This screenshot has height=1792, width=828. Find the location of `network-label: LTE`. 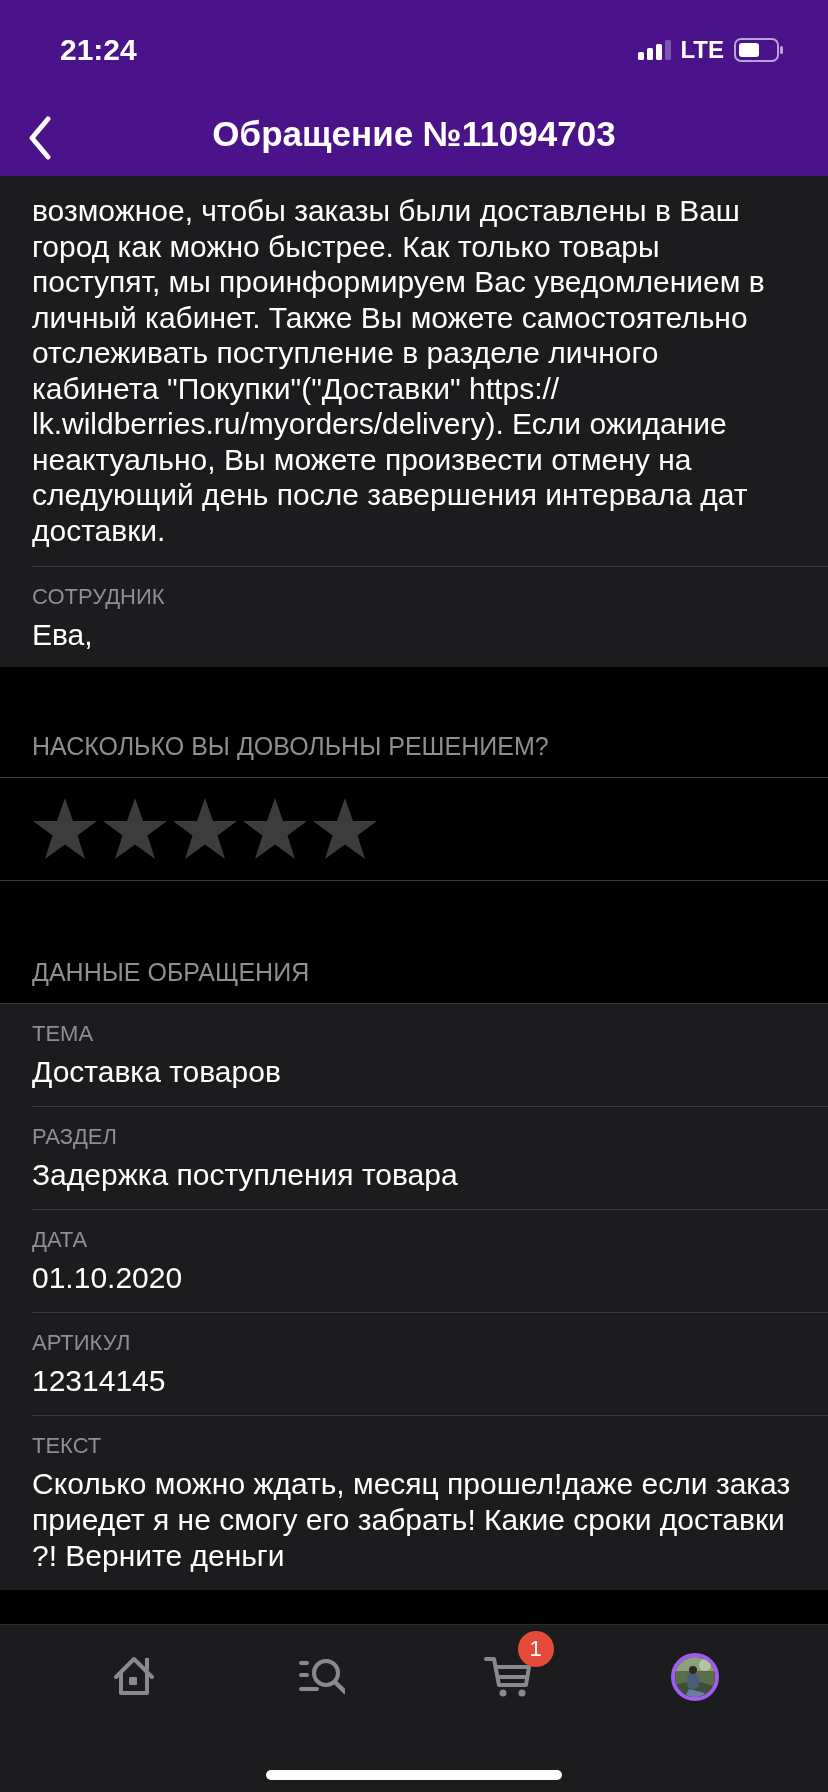

network-label: LTE is located at coordinates (702, 50).